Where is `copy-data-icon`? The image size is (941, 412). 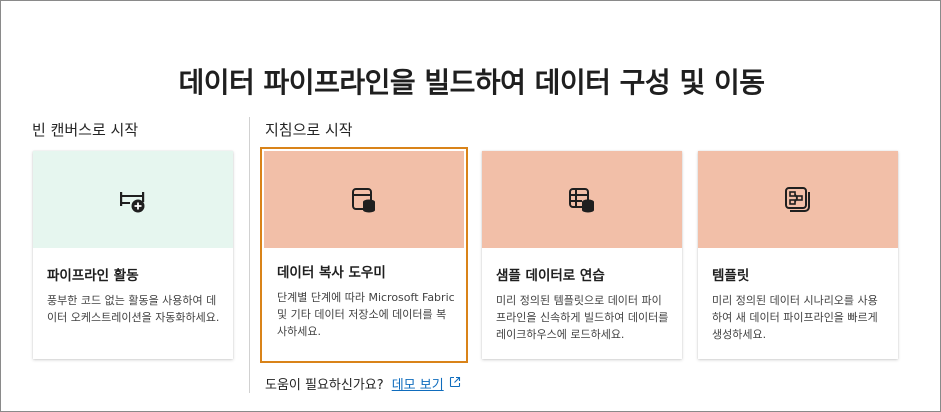
copy-data-icon is located at coordinates (364, 200).